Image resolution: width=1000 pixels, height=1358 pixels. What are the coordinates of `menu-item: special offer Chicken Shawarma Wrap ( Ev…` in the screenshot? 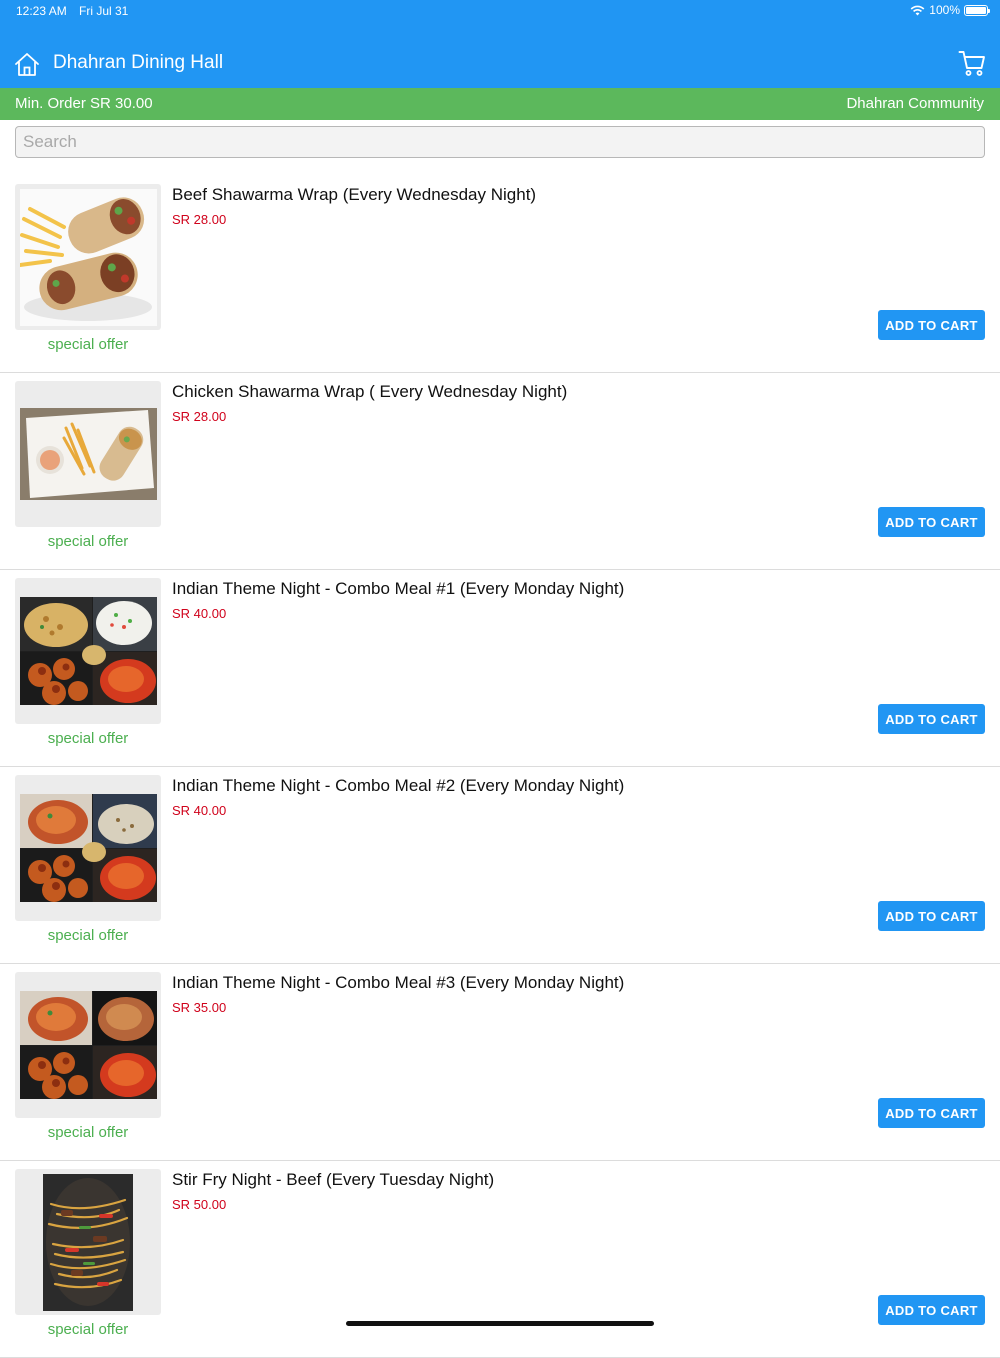 It's located at (500, 471).